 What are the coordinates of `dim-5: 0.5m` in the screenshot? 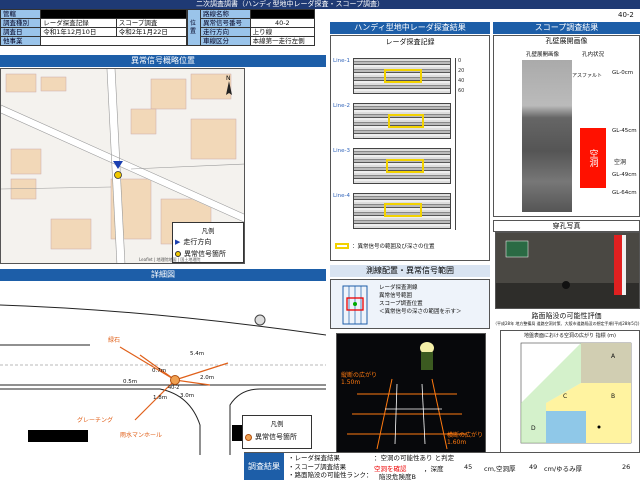 It's located at (130, 382).